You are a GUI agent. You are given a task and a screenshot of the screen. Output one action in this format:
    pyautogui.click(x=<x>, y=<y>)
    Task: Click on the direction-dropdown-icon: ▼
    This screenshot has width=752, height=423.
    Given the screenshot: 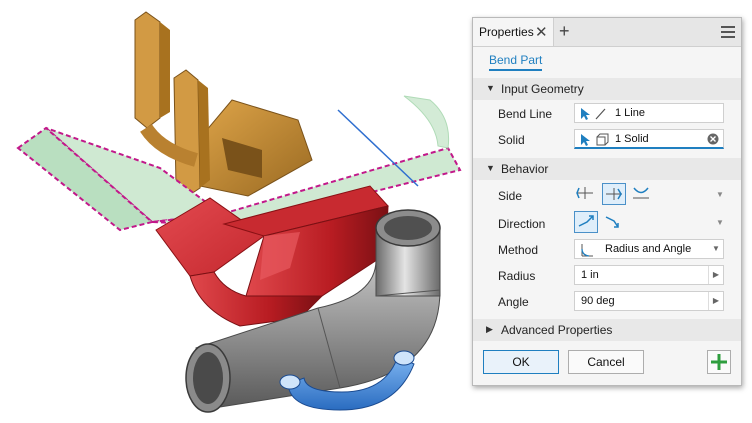 What is the action you would take?
    pyautogui.click(x=720, y=222)
    